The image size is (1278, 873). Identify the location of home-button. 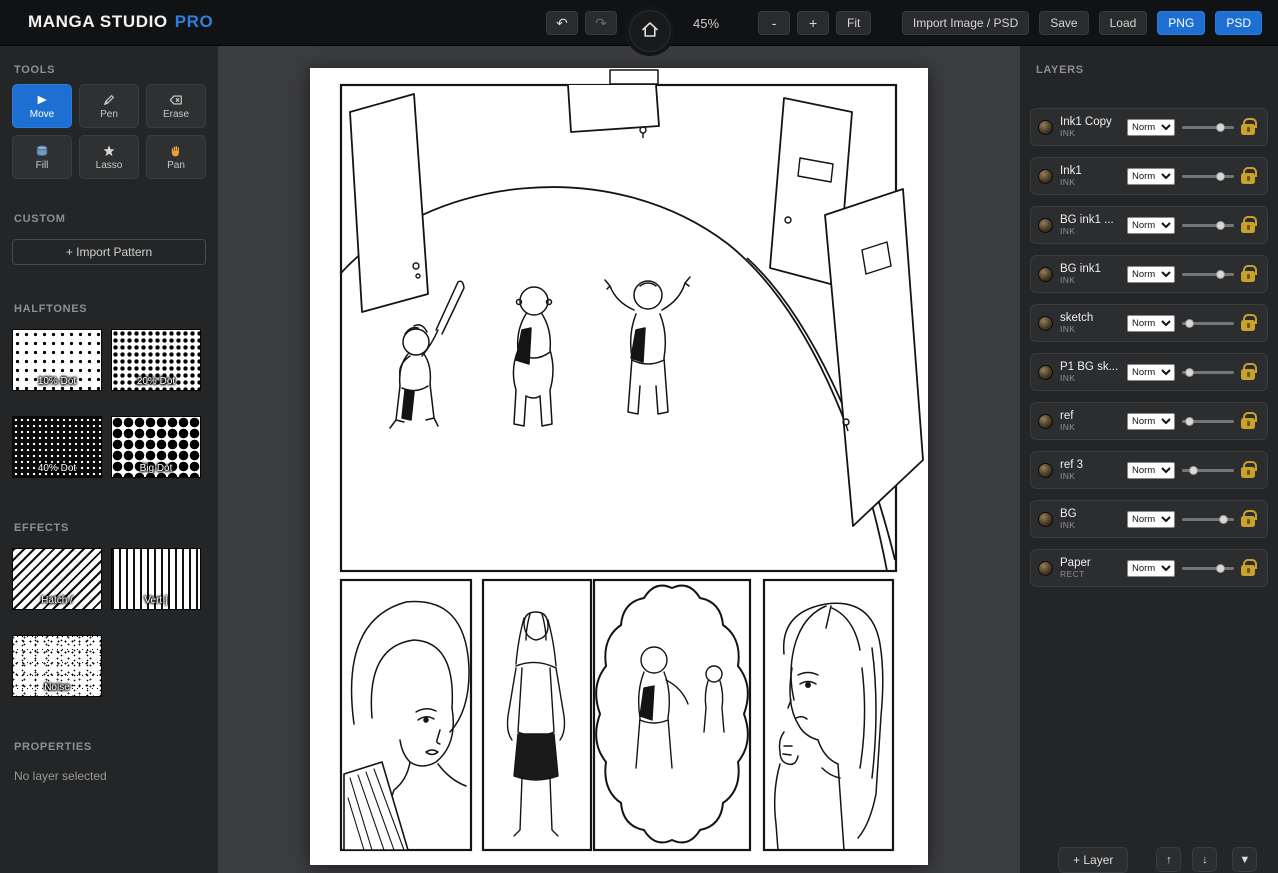
(650, 31).